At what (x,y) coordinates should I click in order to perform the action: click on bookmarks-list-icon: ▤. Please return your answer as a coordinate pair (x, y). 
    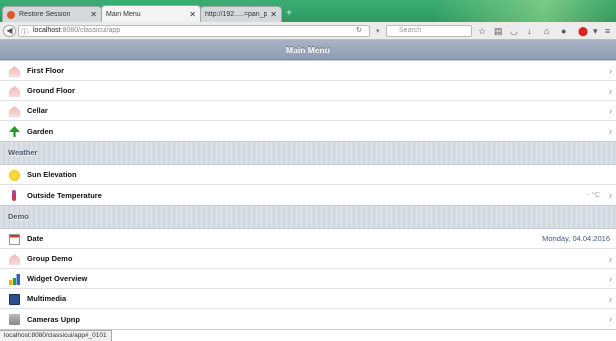
    Looking at the image, I should click on (498, 31).